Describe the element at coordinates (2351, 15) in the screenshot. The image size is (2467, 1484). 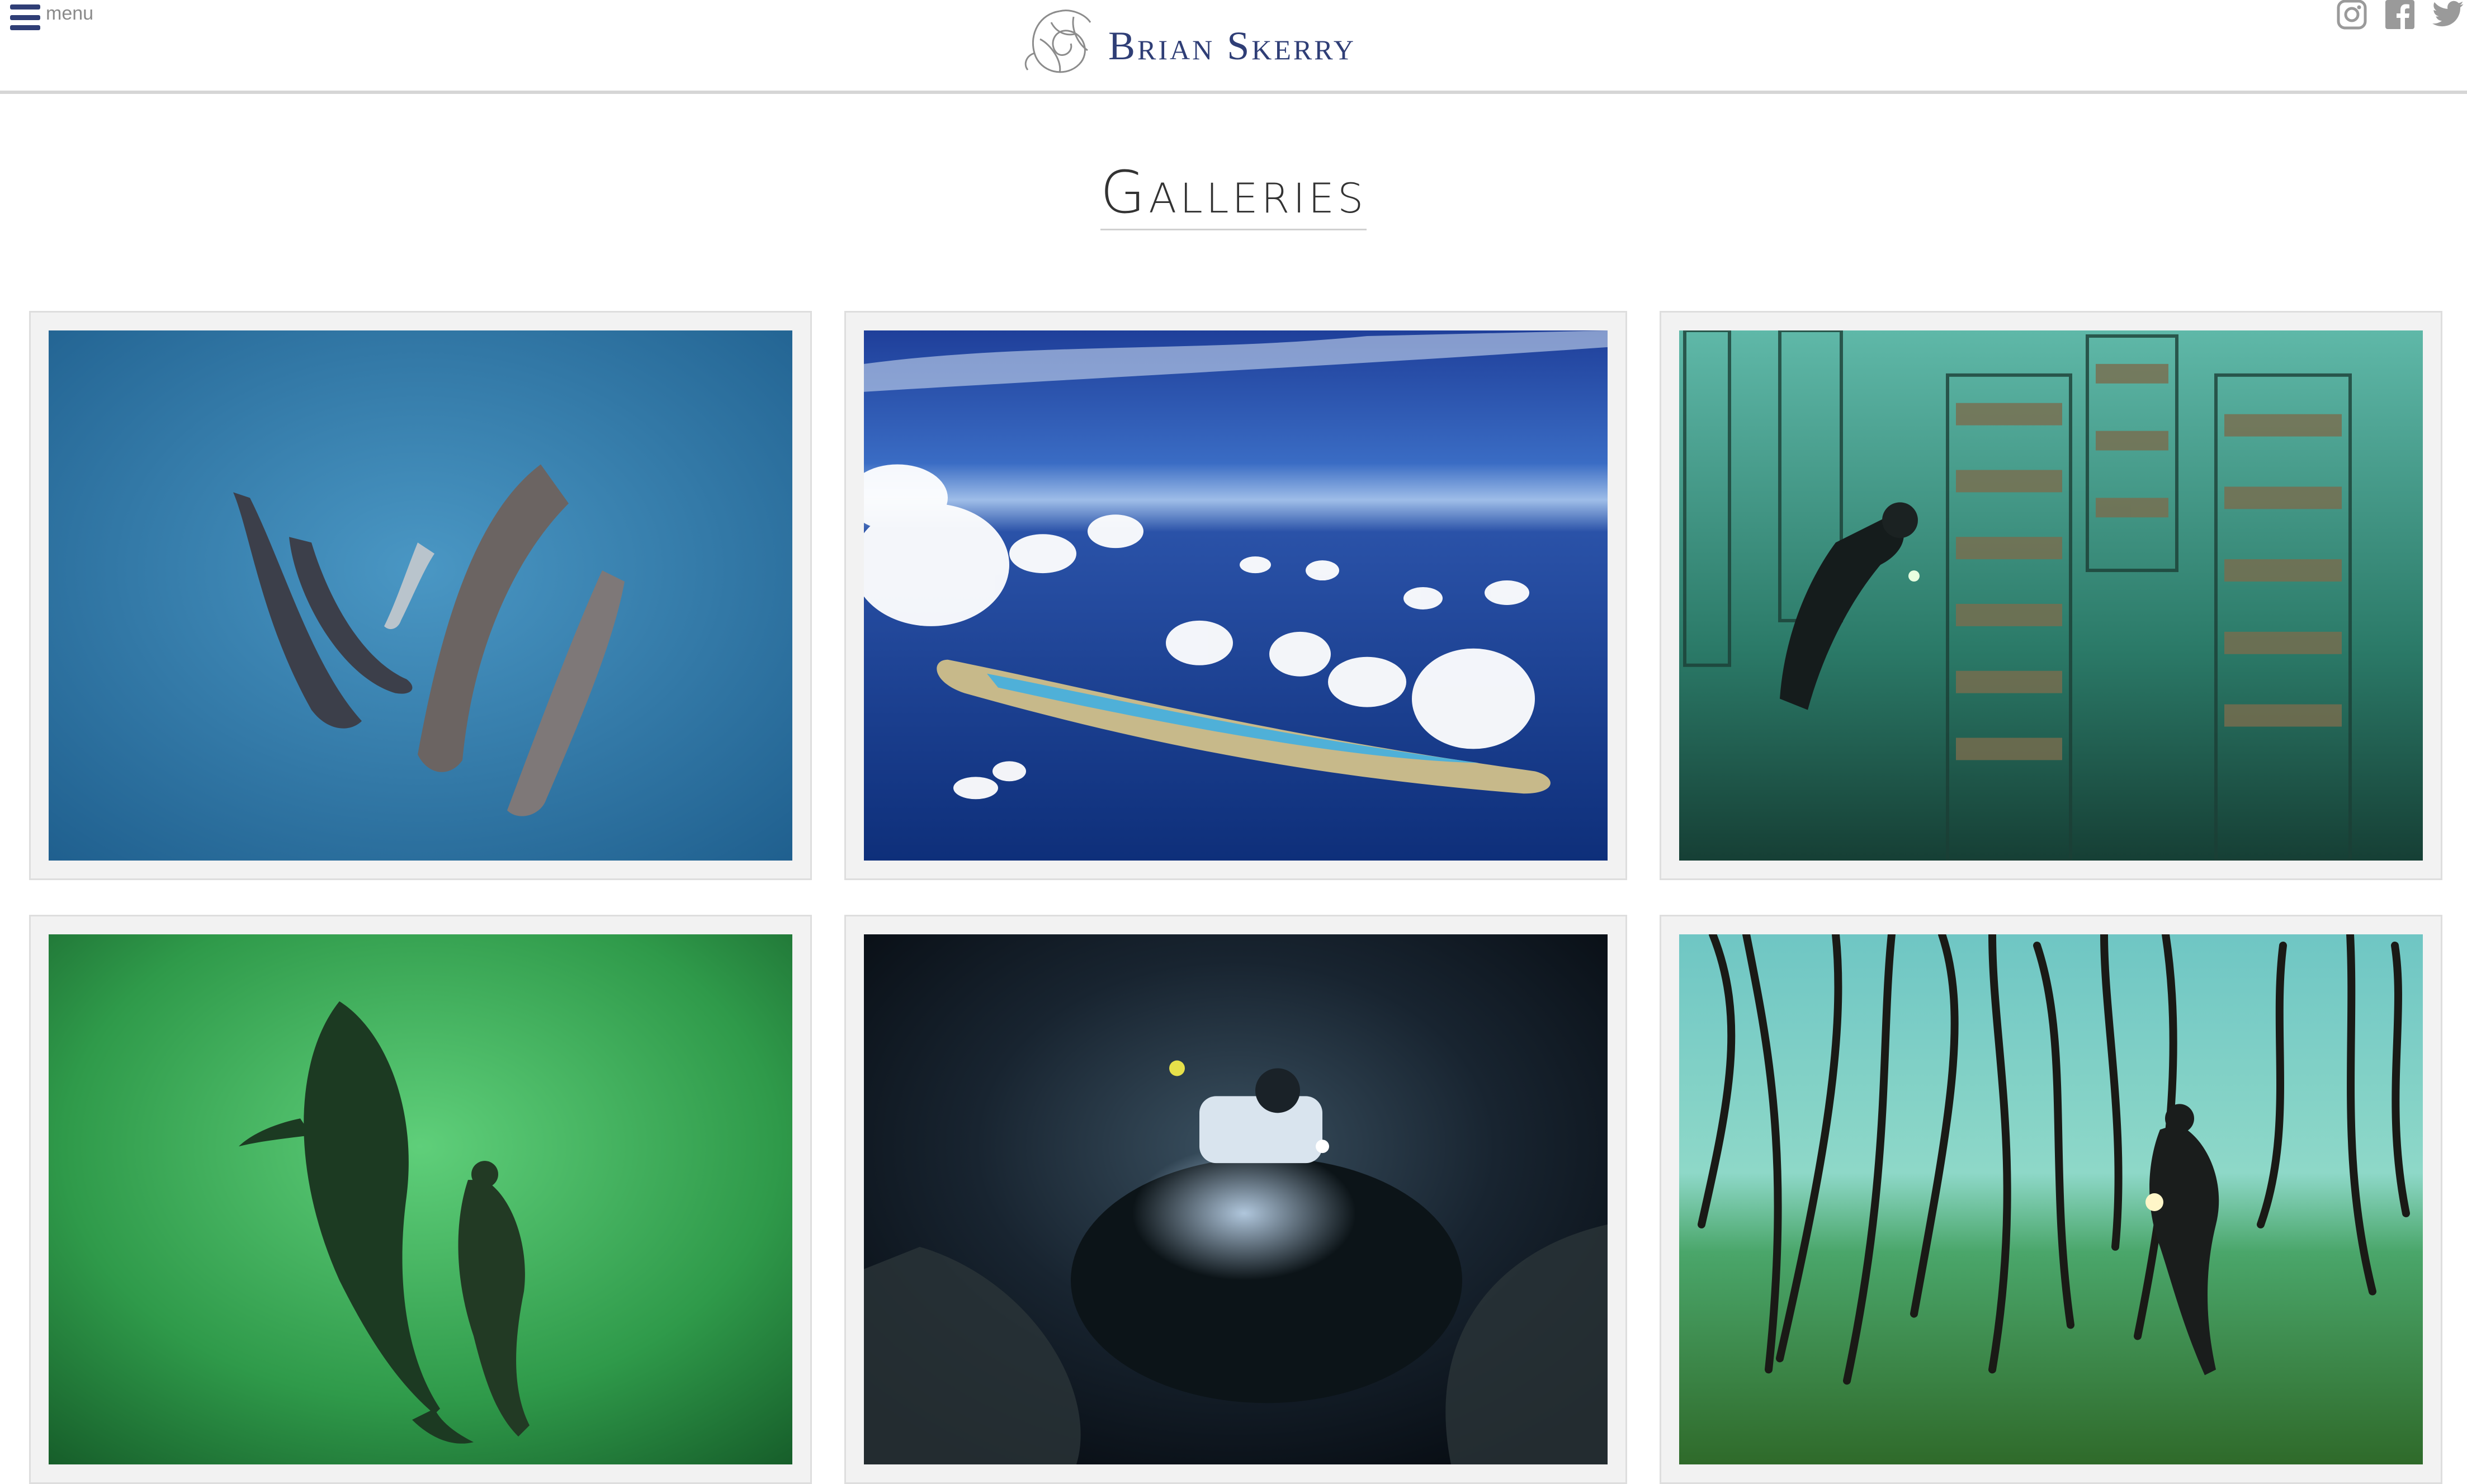
I see `instagram-icon` at that location.